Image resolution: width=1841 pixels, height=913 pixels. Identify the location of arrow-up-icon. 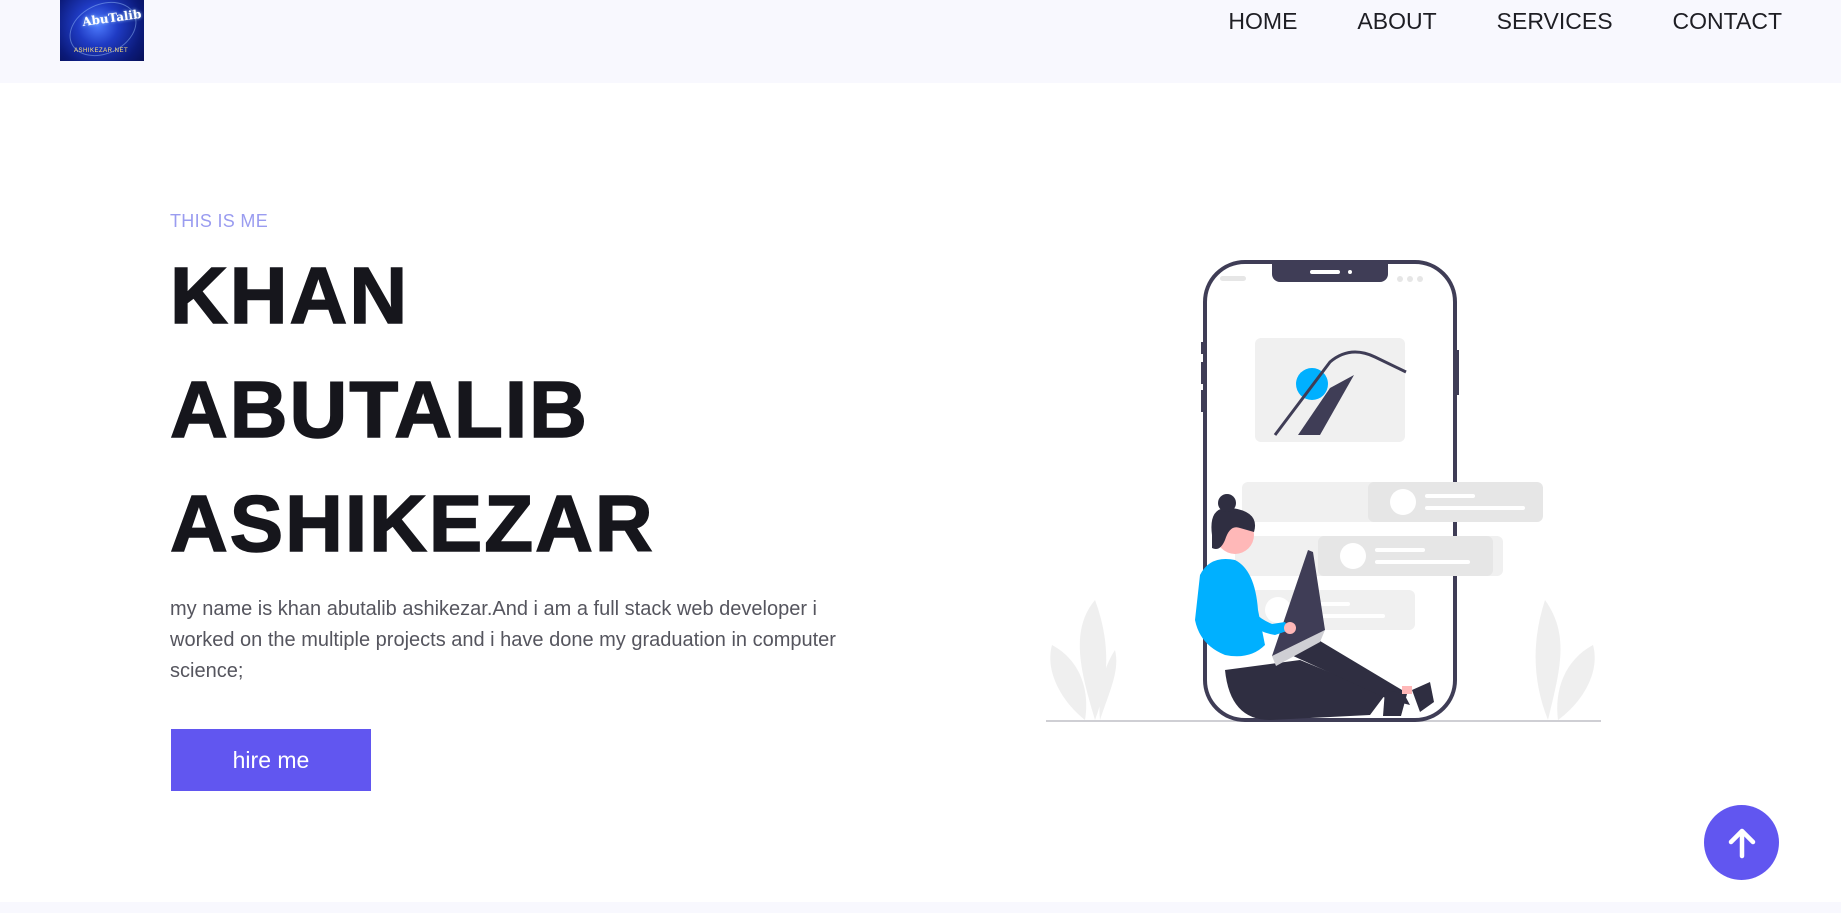
(1741, 843).